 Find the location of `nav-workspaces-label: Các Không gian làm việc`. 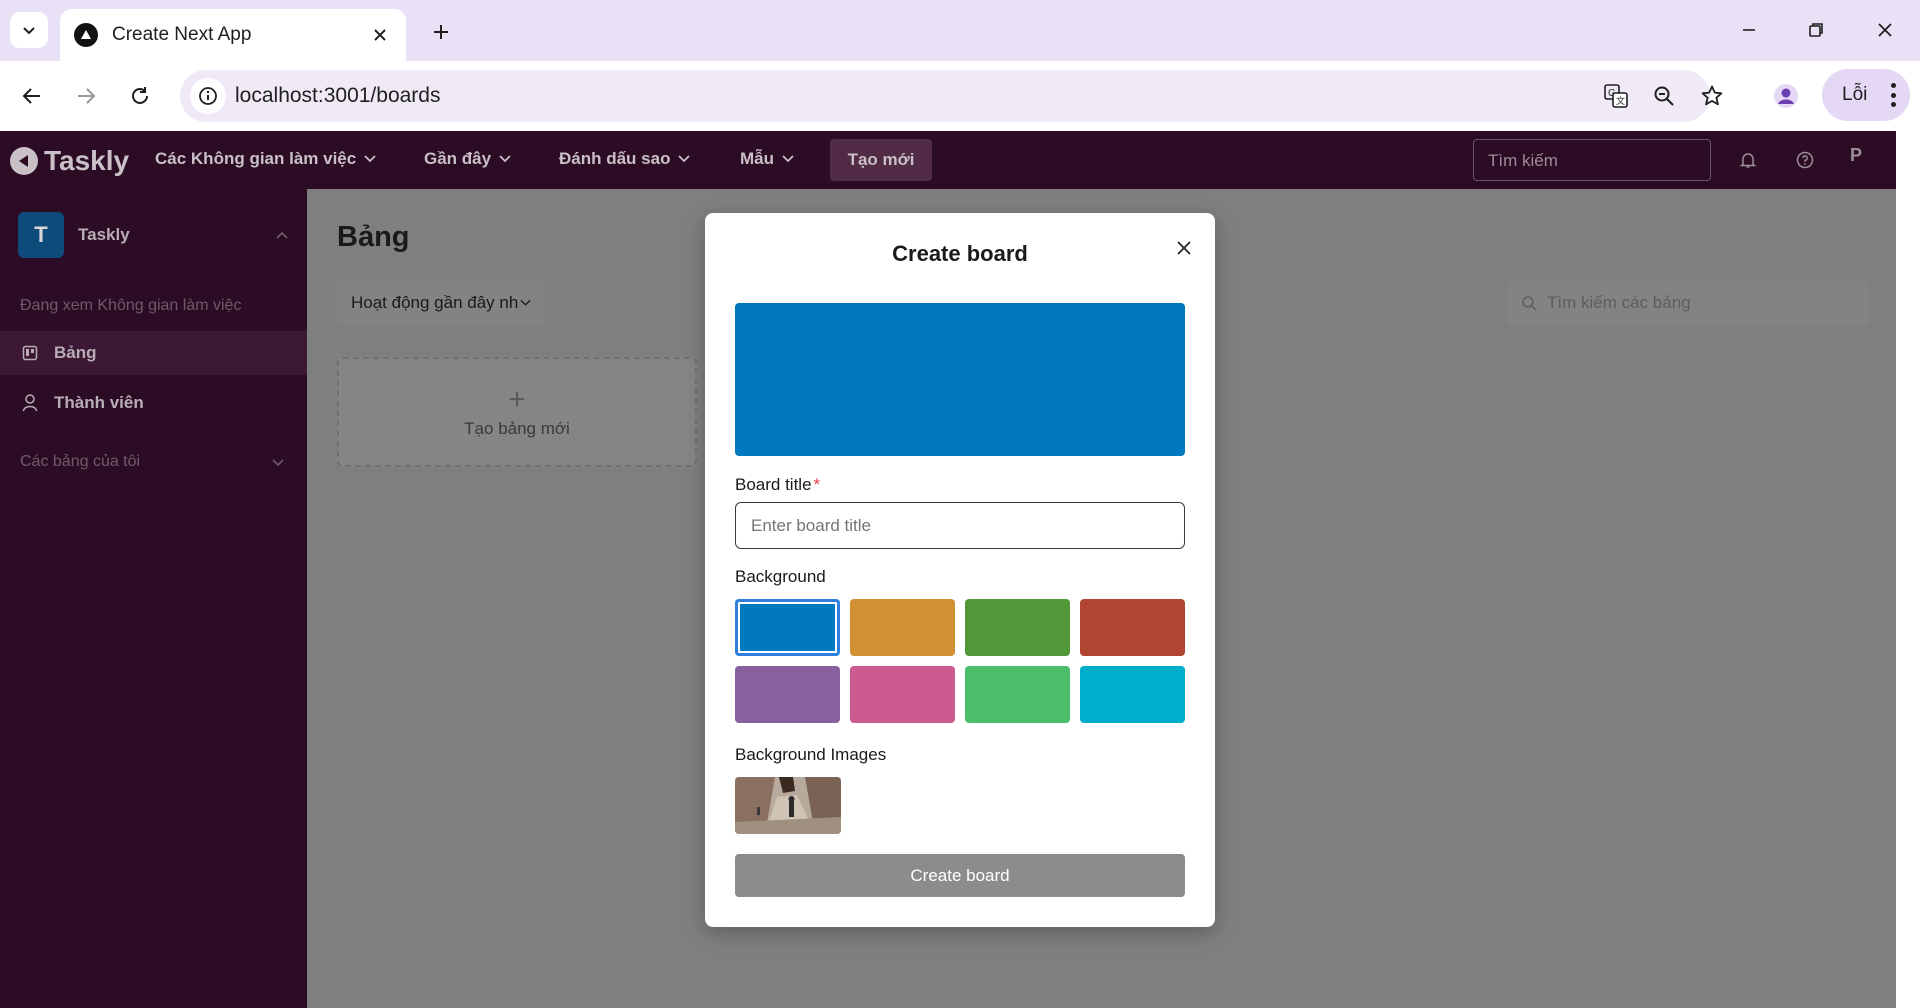

nav-workspaces-label: Các Không gian làm việc is located at coordinates (256, 158).